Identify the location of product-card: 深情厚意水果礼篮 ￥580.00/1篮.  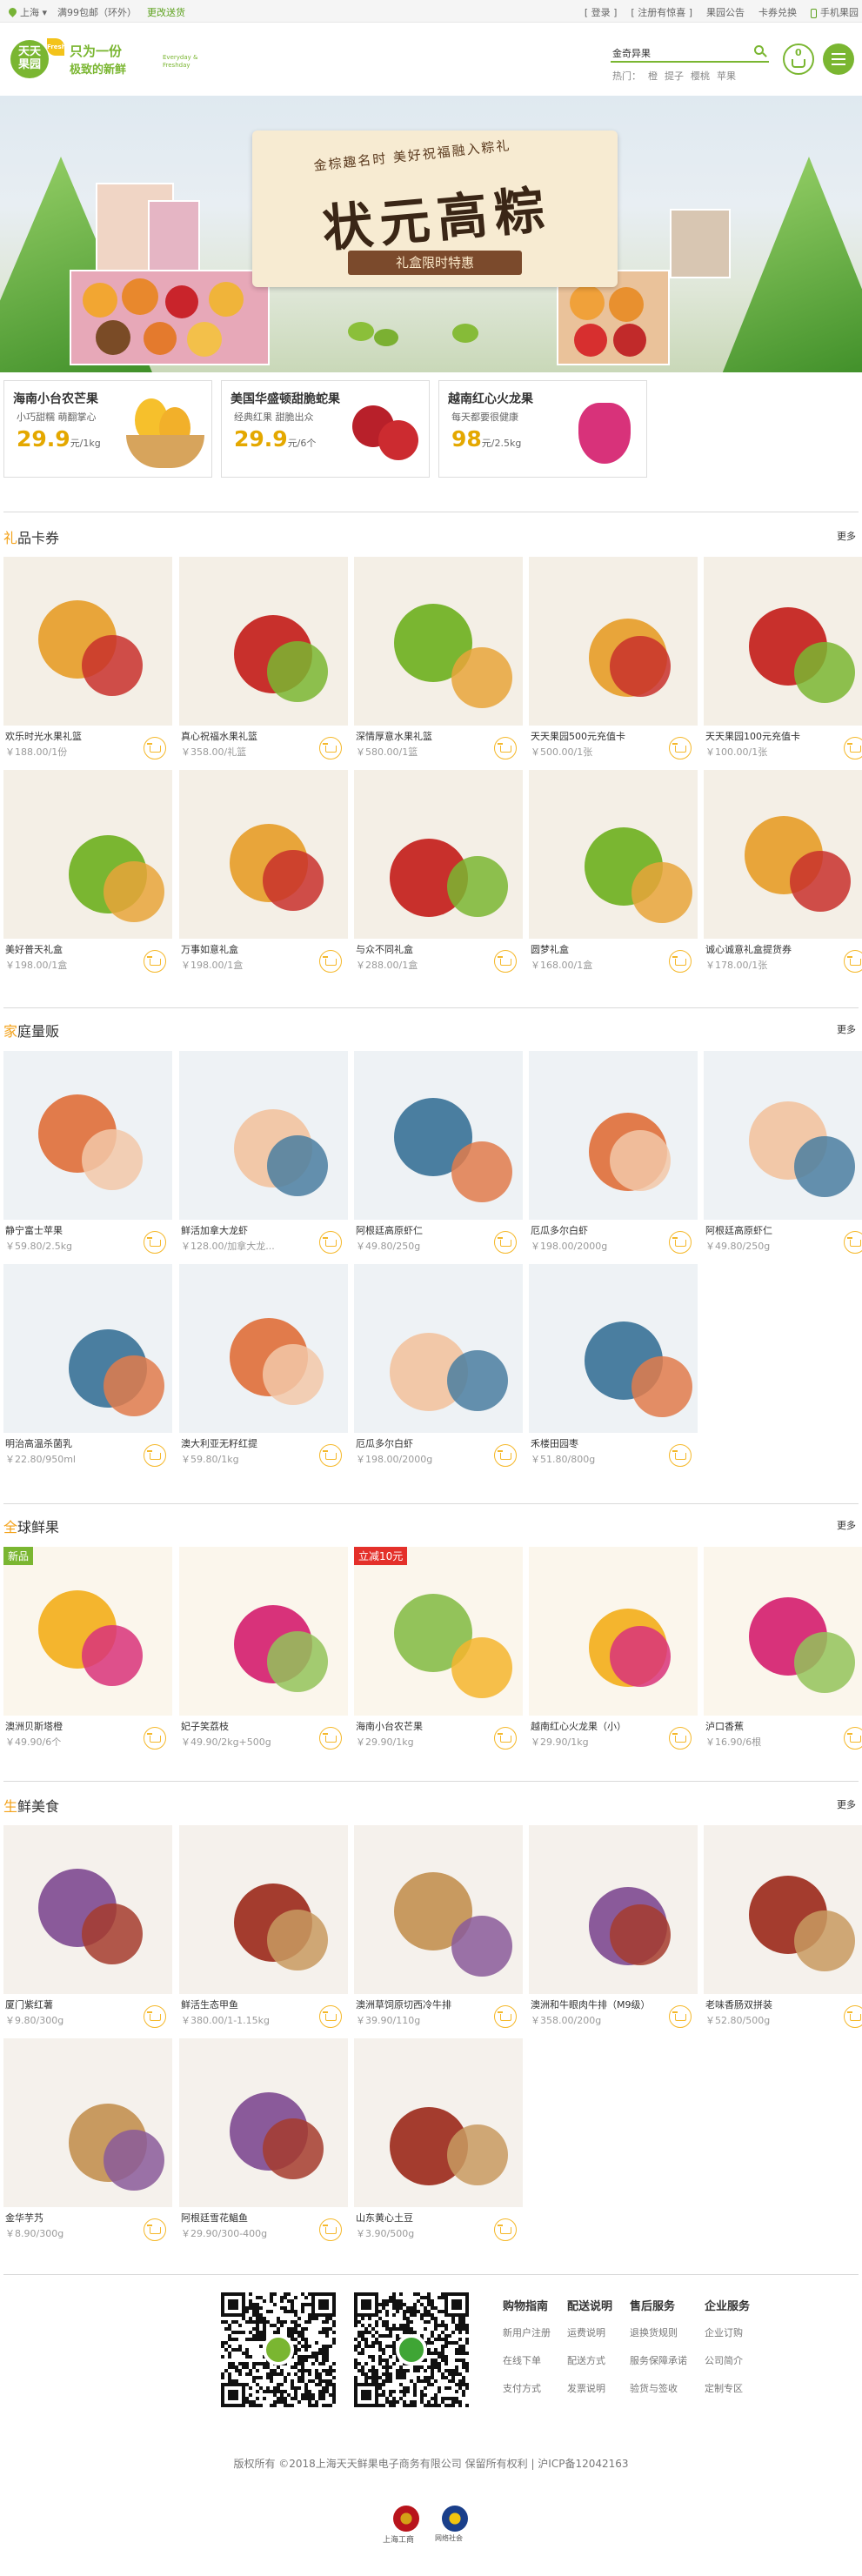
(438, 661).